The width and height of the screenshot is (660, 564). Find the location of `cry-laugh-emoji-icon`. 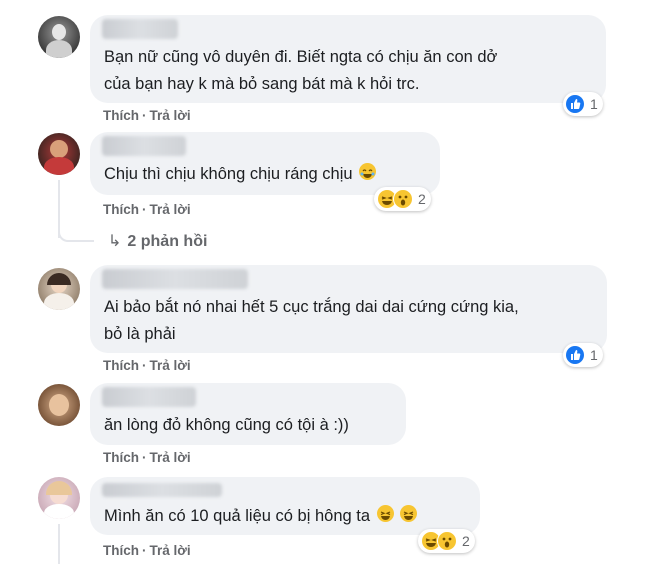

cry-laugh-emoji-icon is located at coordinates (368, 171).